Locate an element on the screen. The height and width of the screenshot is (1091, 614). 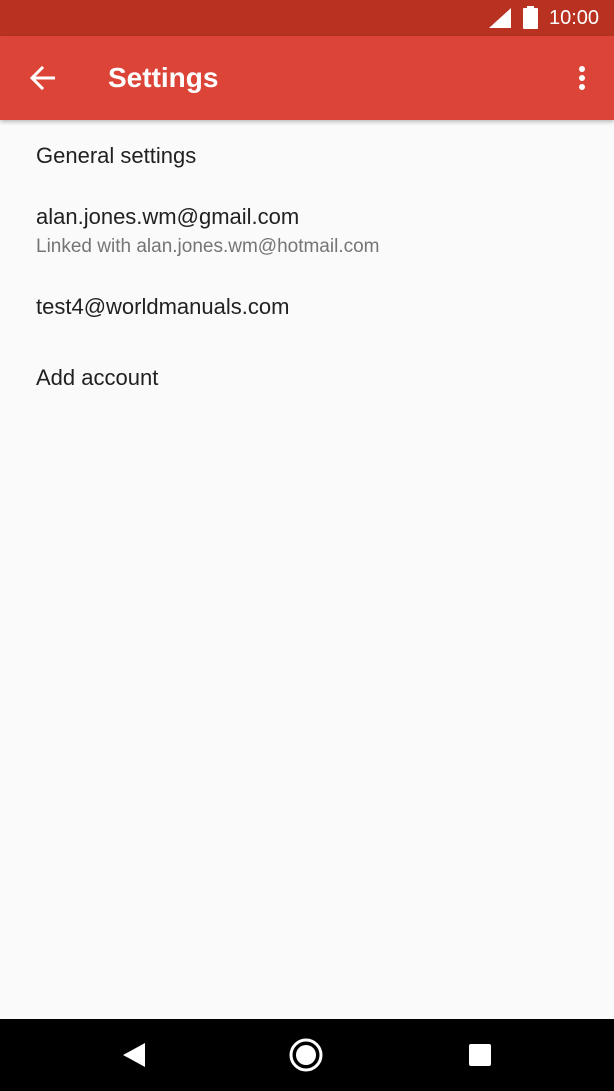
nav-recents-button is located at coordinates (480, 1055).